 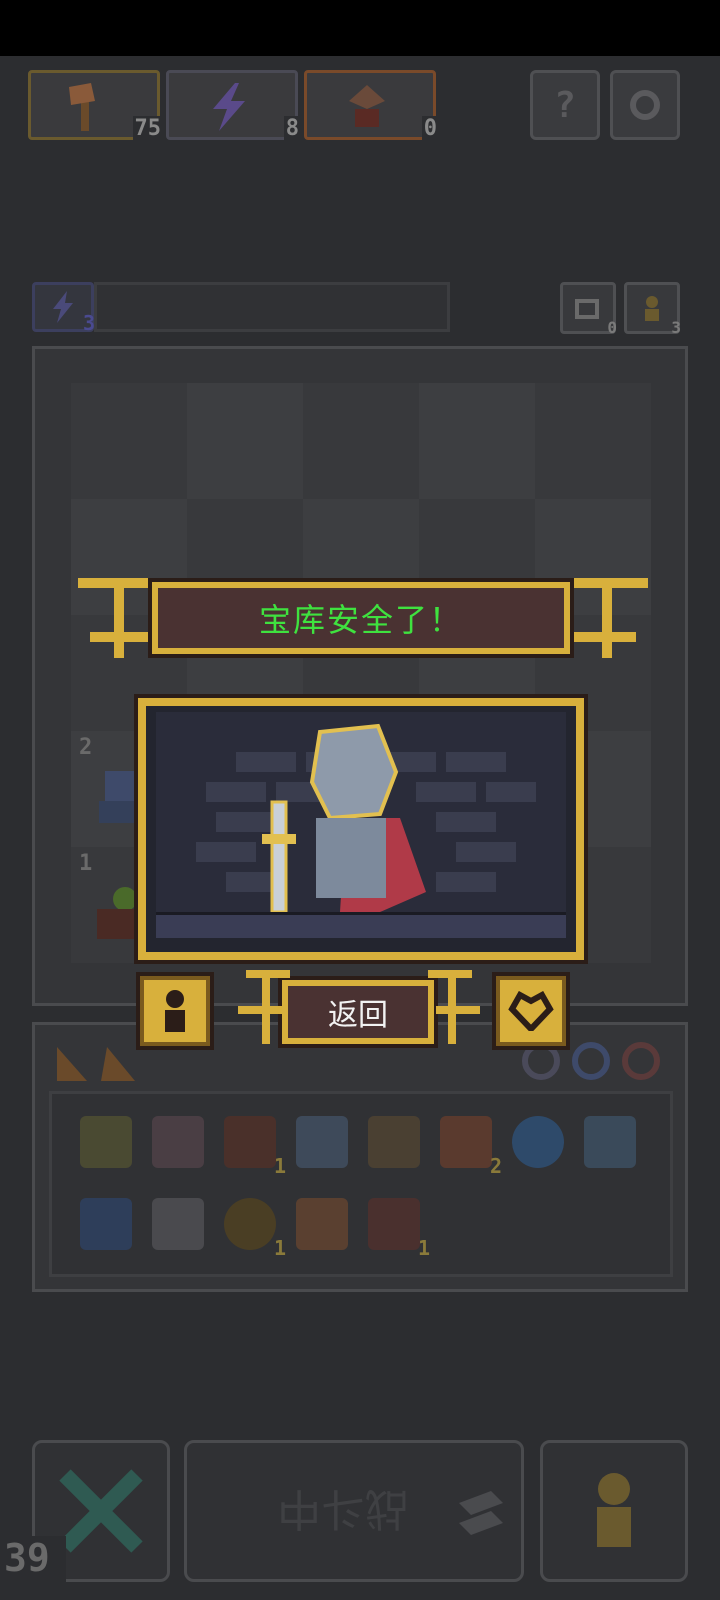 I want to click on status-bar, so click(x=360, y=28).